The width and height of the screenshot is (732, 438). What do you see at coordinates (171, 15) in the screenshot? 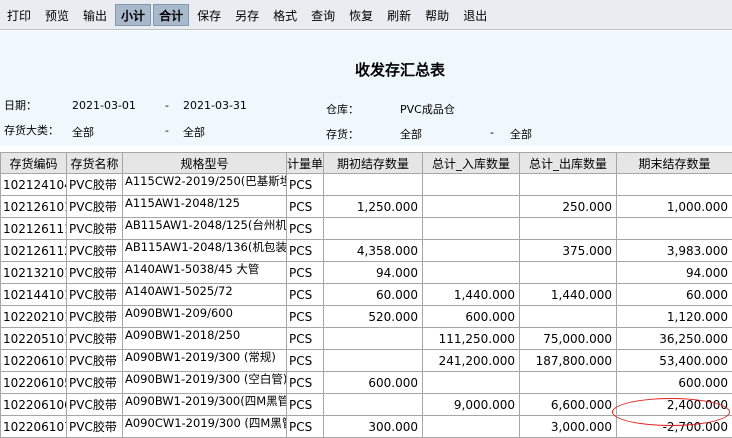
I see `total-button: 合计` at bounding box center [171, 15].